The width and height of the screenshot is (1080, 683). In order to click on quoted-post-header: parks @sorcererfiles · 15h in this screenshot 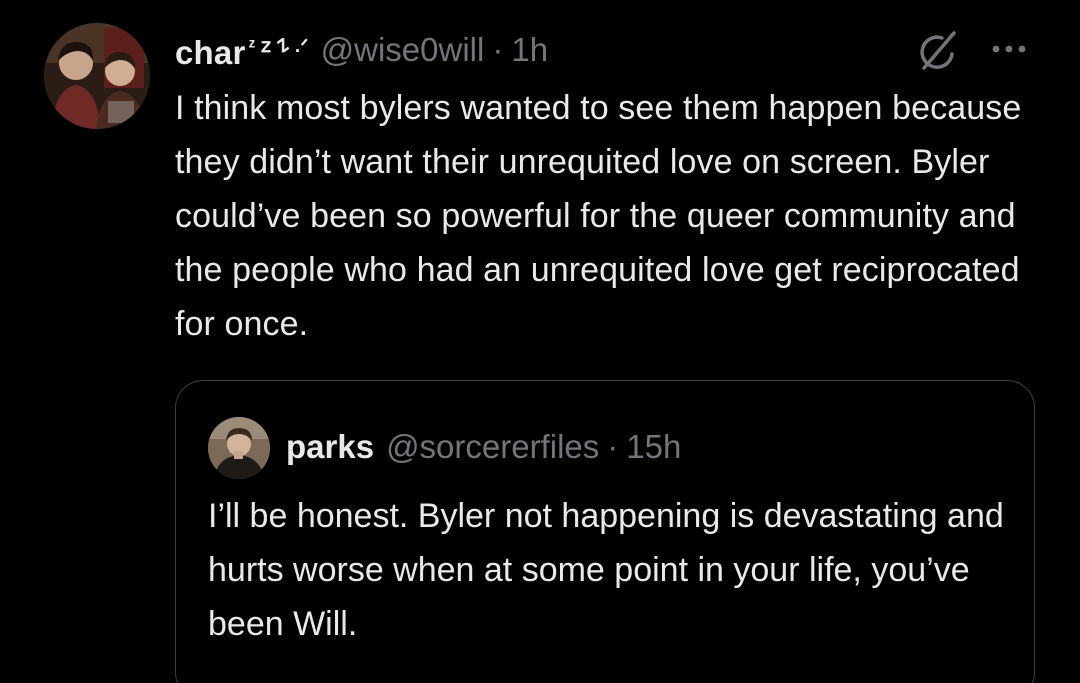, I will do `click(483, 447)`.